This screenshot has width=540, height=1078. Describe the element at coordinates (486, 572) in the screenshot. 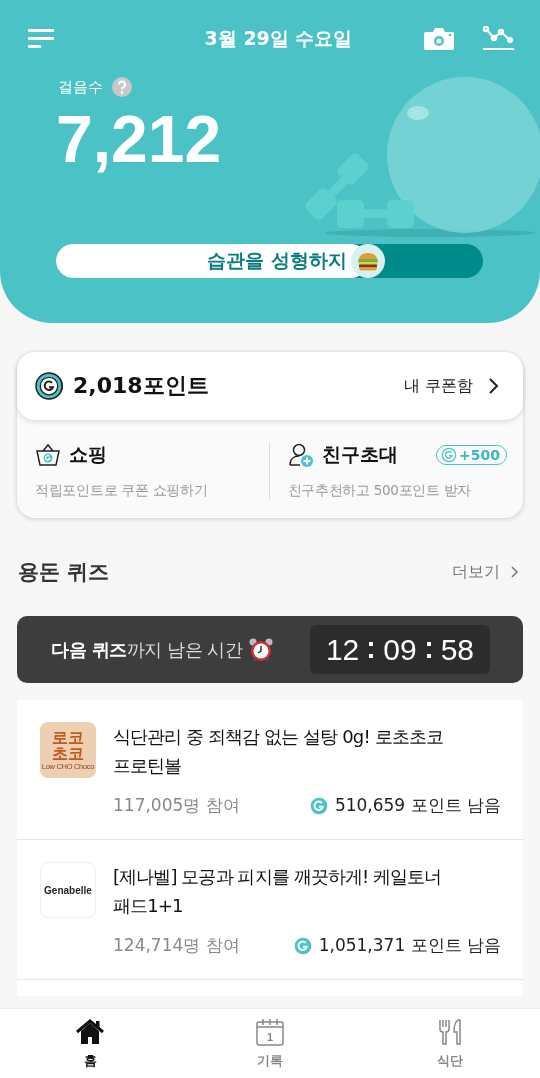

I see `more-link: 더보기` at that location.